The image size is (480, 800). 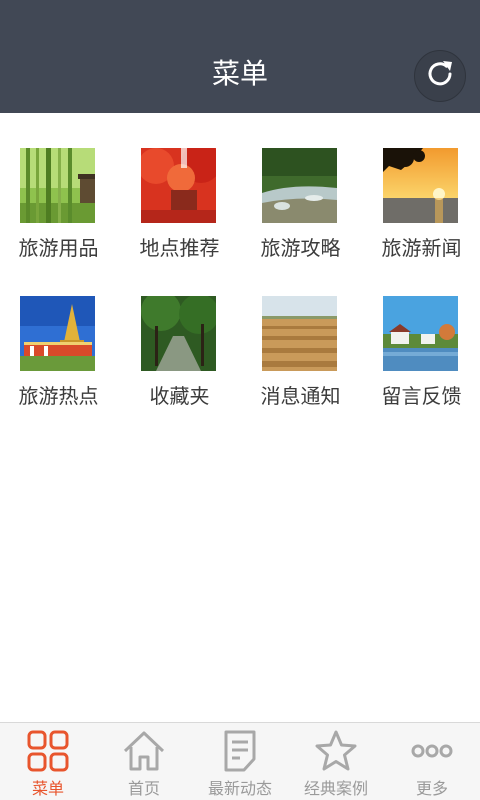 I want to click on tab-classic-cases: 经典案例, so click(x=336, y=761).